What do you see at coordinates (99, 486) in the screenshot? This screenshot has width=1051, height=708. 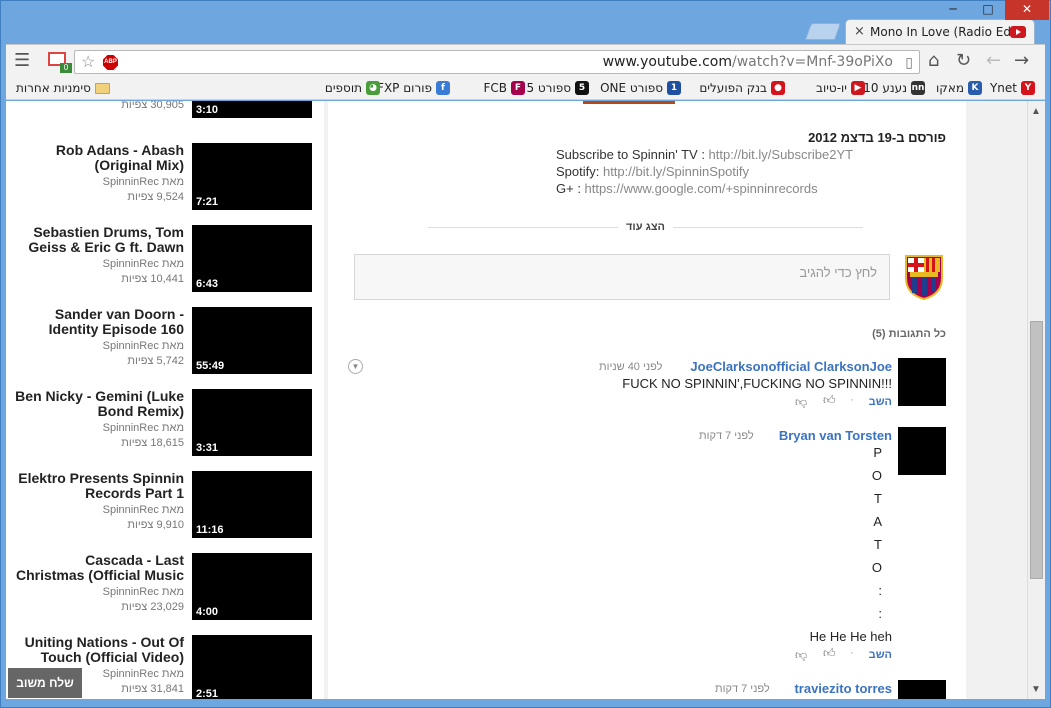 I see `video-title: Elektro Presents Spinnin Records Part 1` at bounding box center [99, 486].